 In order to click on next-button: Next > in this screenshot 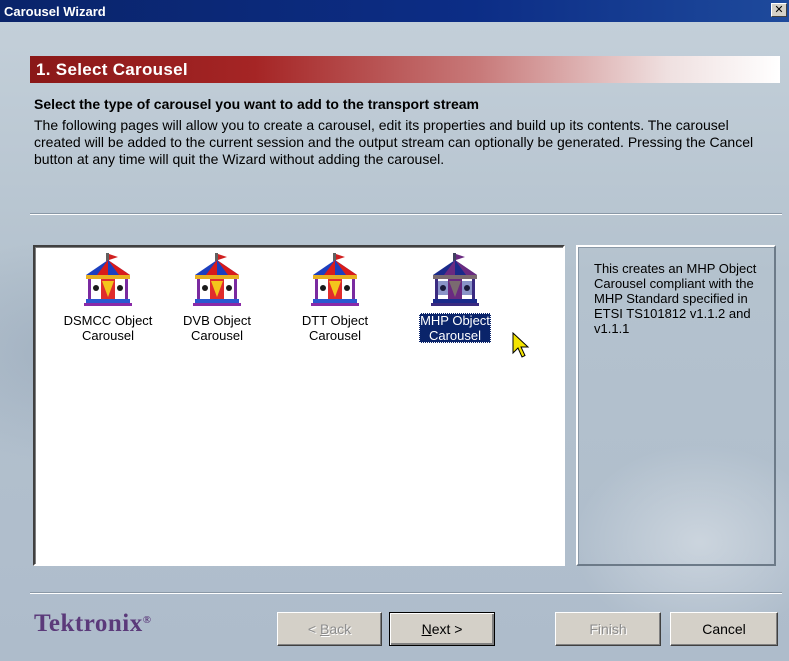, I will do `click(442, 629)`.